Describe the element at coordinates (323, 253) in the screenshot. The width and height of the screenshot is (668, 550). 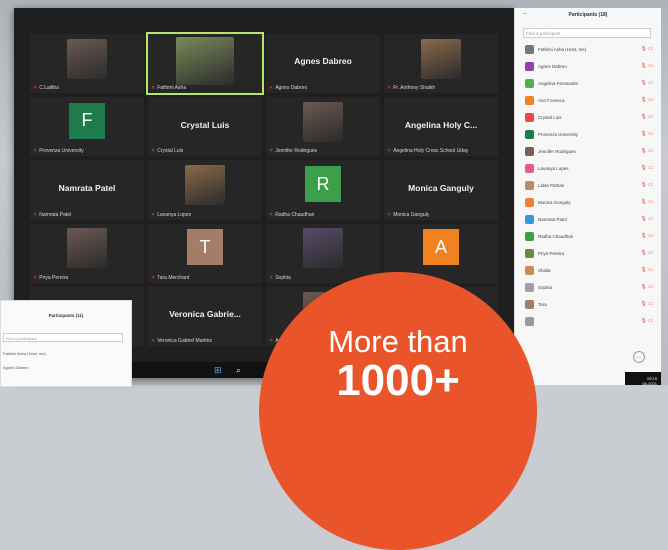
I see `video-tile: ✕ Sophia` at that location.